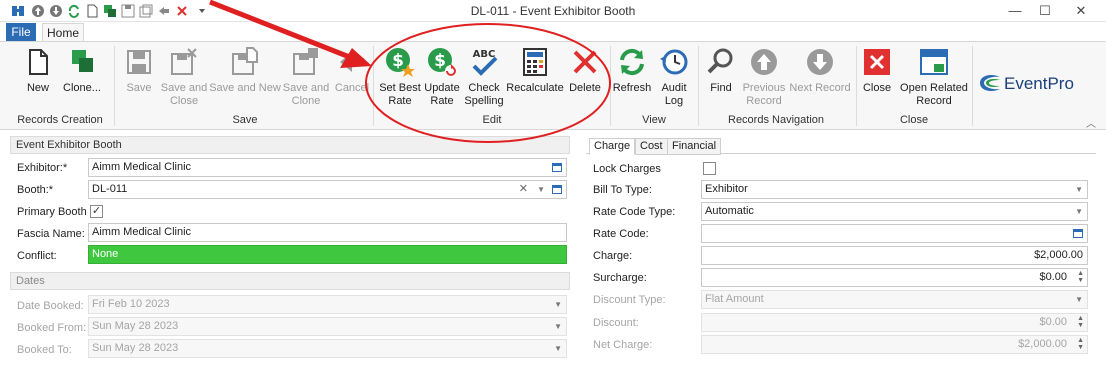 This screenshot has height=388, width=1106. Describe the element at coordinates (553, 11) in the screenshot. I see `title-bar: DL-011 - Event Exhibitor Booth — ☐ ✕` at that location.